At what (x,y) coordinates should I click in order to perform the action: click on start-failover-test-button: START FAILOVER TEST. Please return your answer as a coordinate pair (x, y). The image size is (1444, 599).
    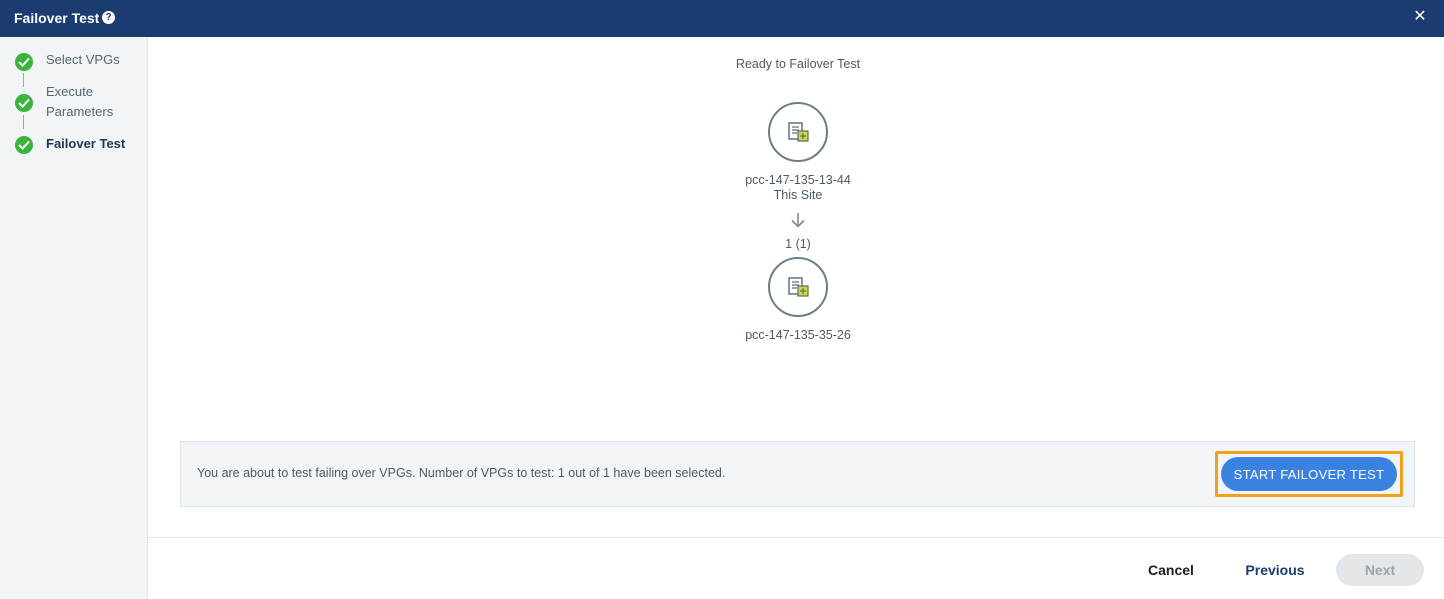
    Looking at the image, I should click on (1309, 474).